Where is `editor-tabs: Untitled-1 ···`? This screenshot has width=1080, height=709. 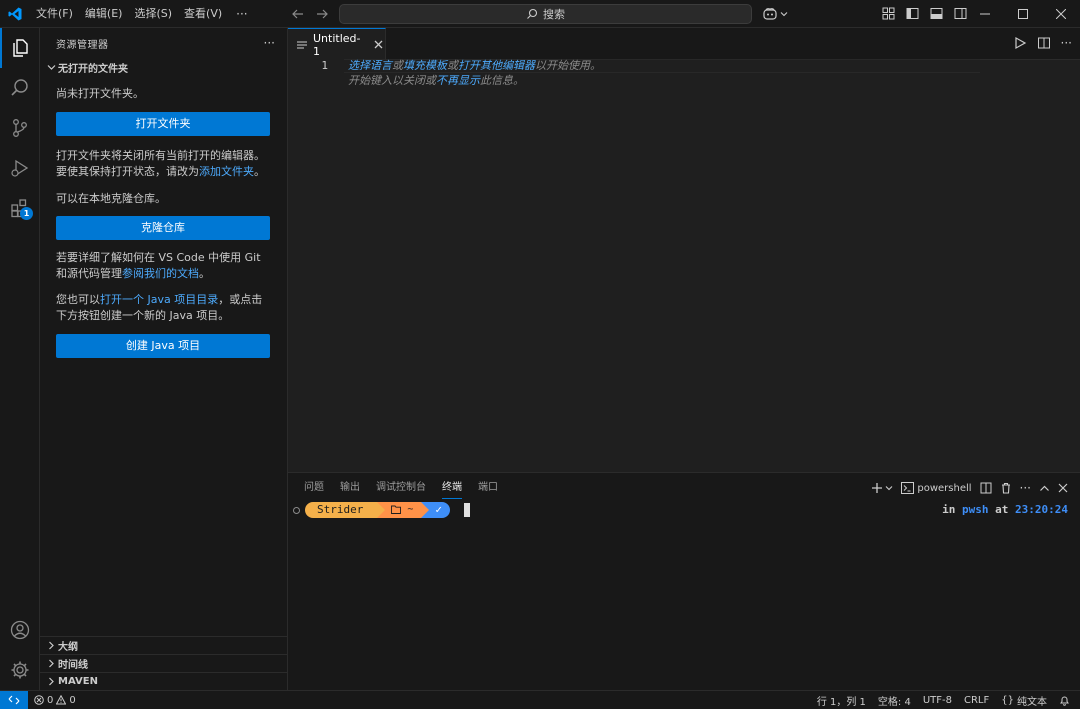 editor-tabs: Untitled-1 ··· is located at coordinates (684, 44).